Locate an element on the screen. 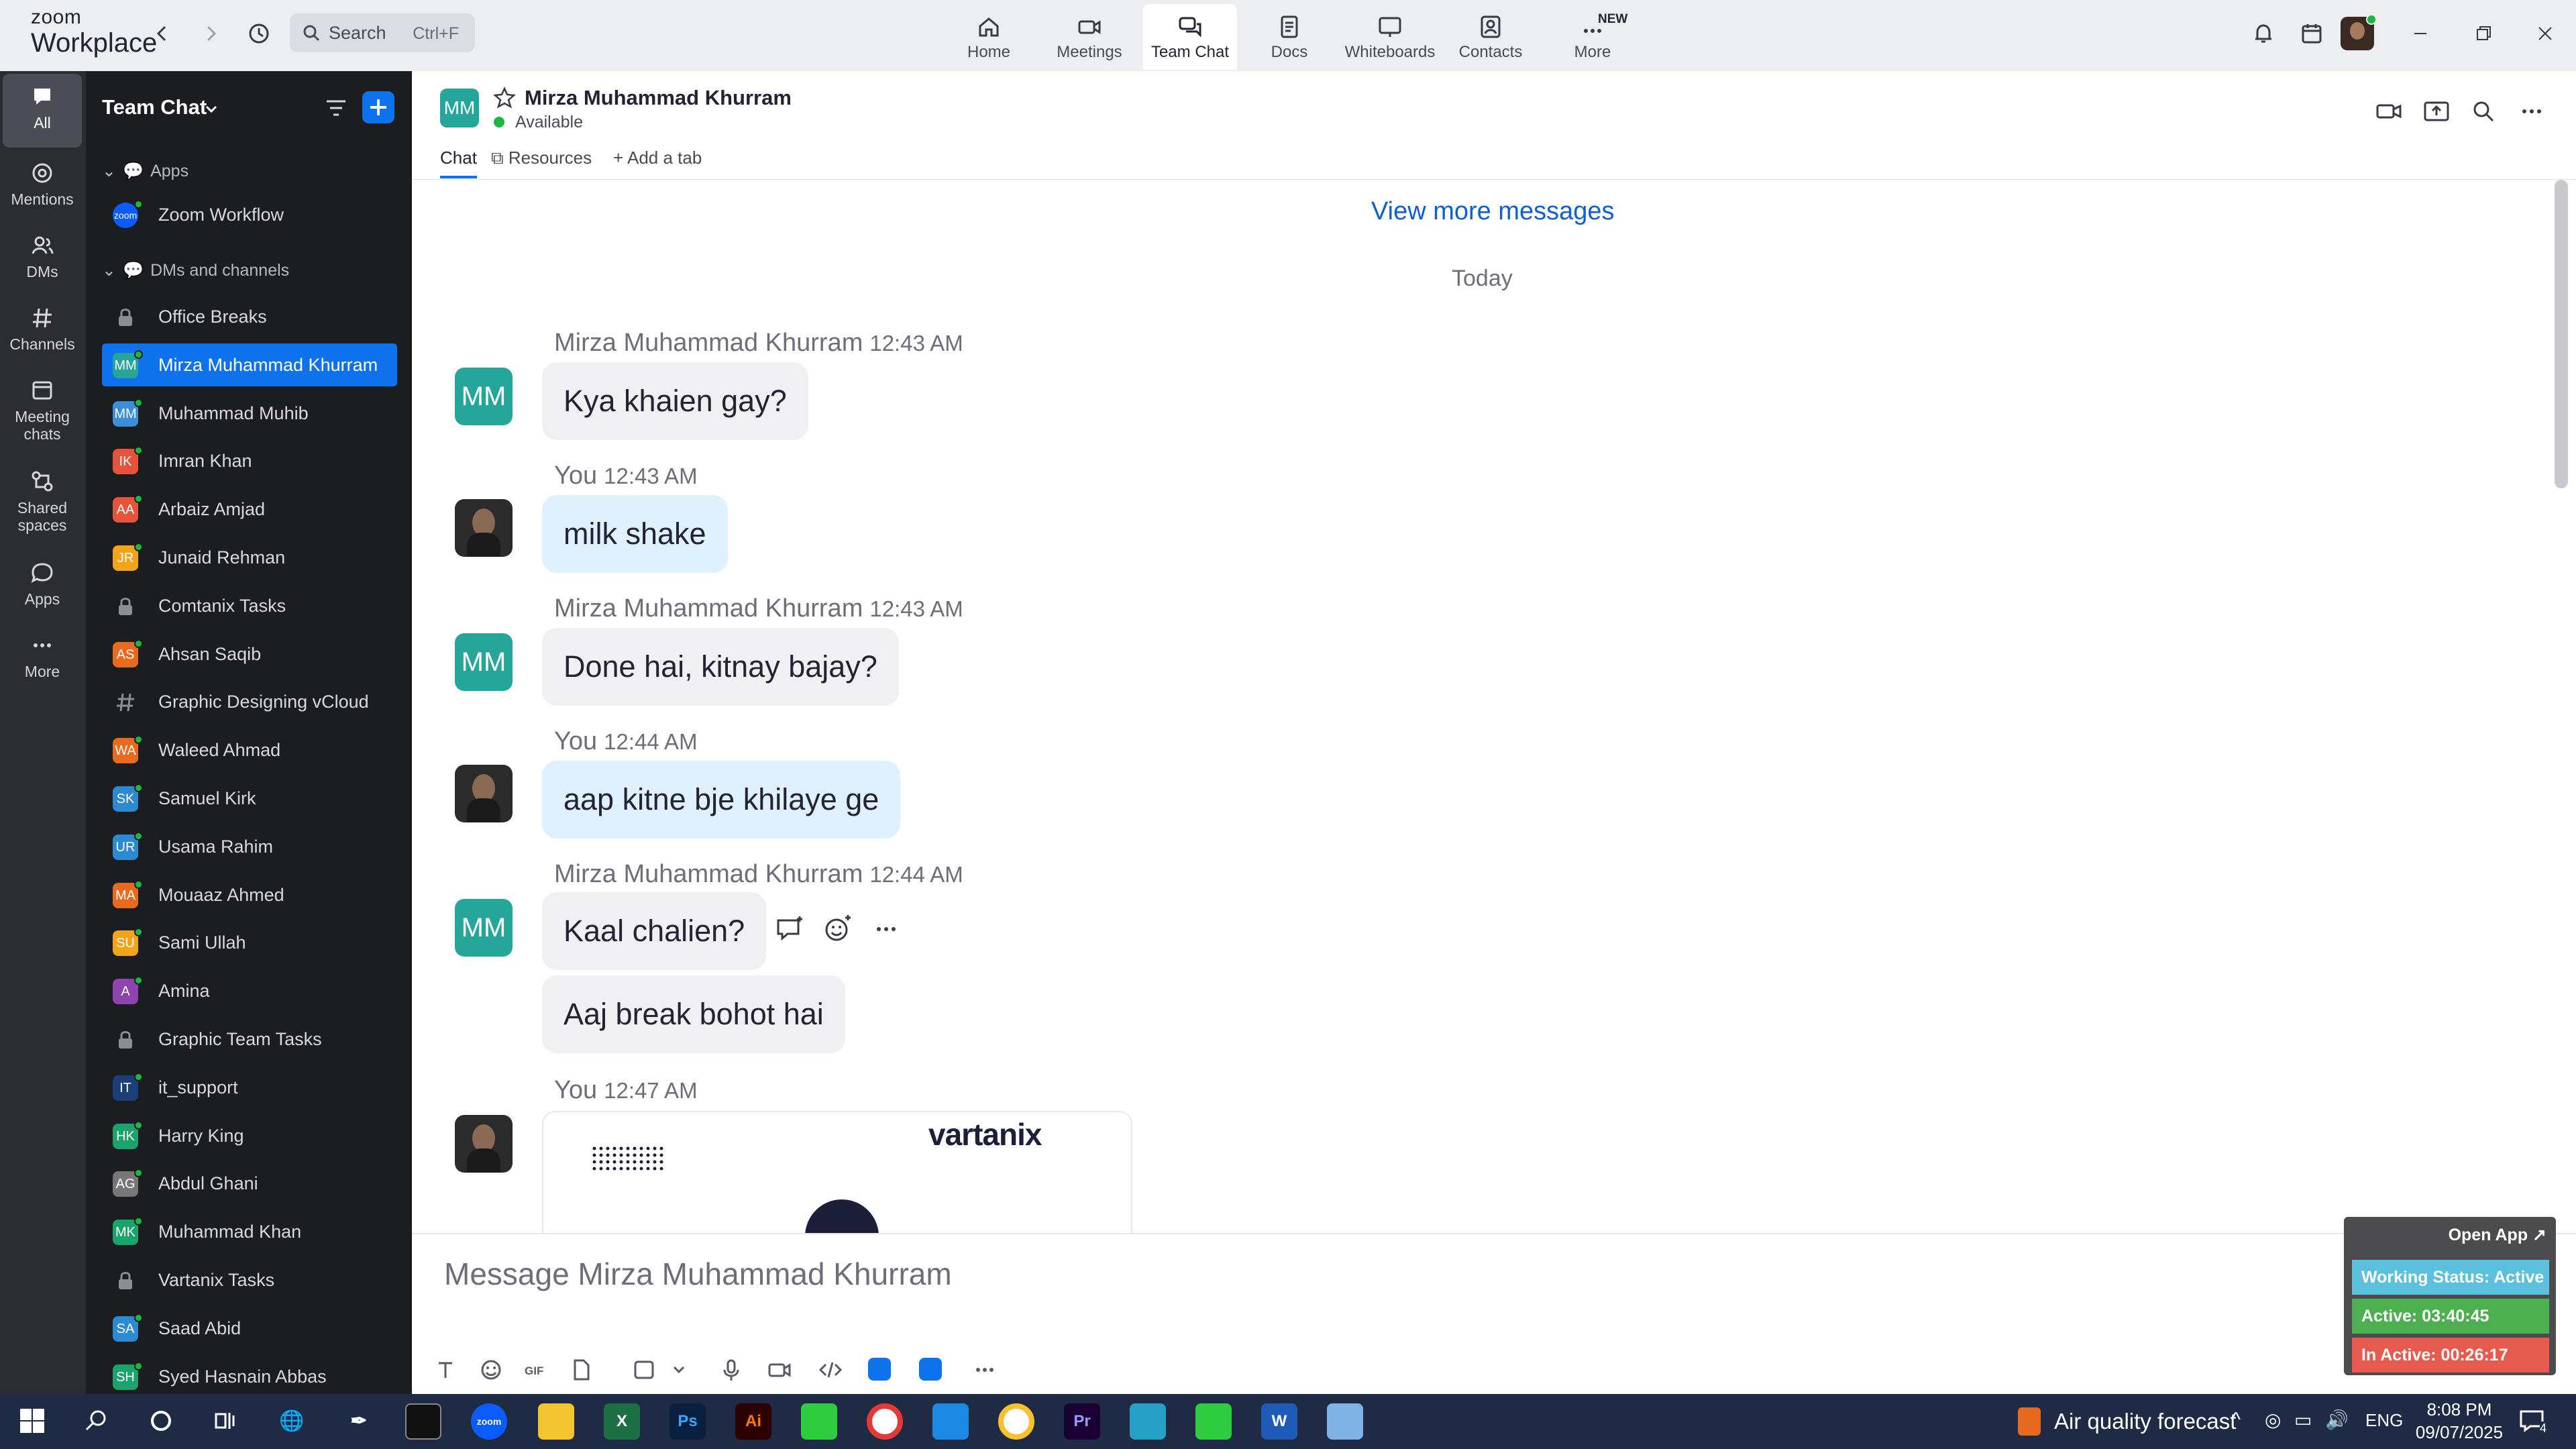 The width and height of the screenshot is (2576, 1449). clock-date: 09/07/2025 is located at coordinates (2459, 1432).